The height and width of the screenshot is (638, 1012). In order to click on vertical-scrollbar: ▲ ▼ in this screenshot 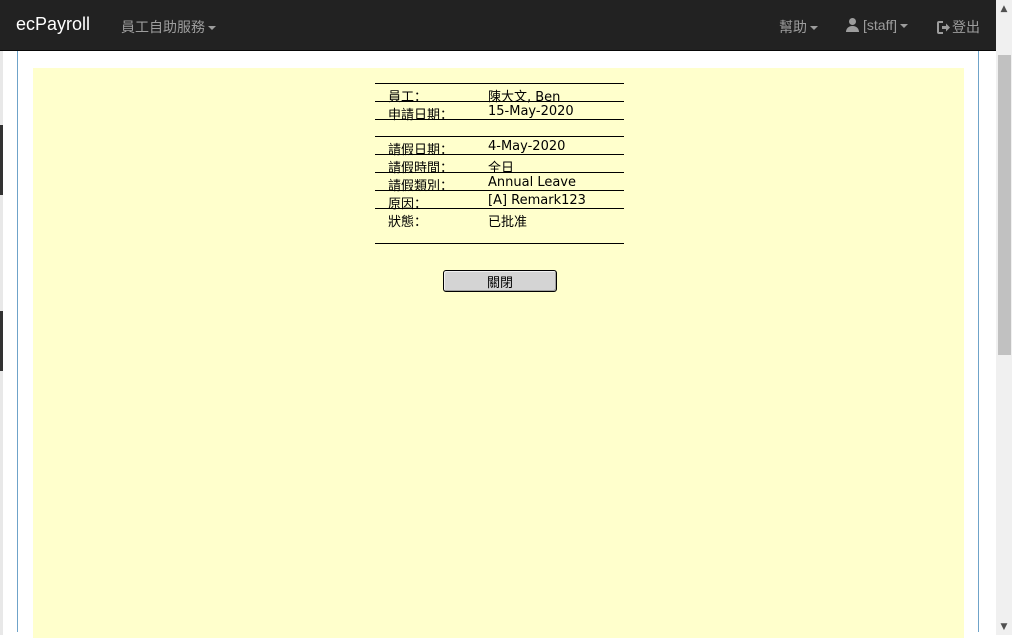, I will do `click(1004, 317)`.